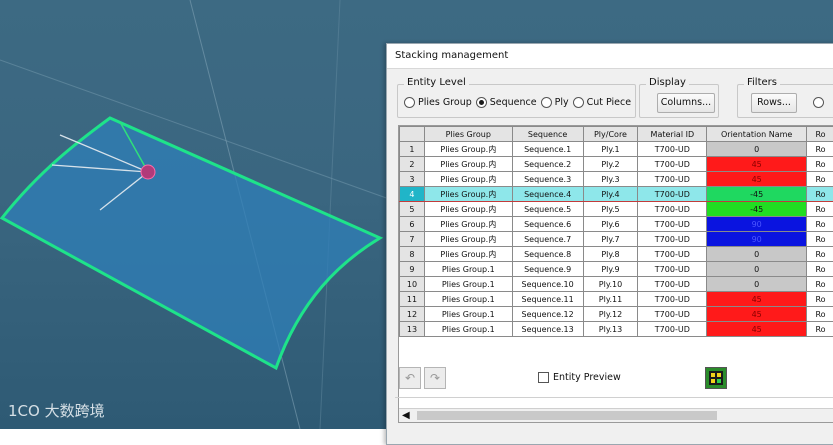 The height and width of the screenshot is (445, 833). Describe the element at coordinates (412, 299) in the screenshot. I see `row-number-cell: 11` at that location.